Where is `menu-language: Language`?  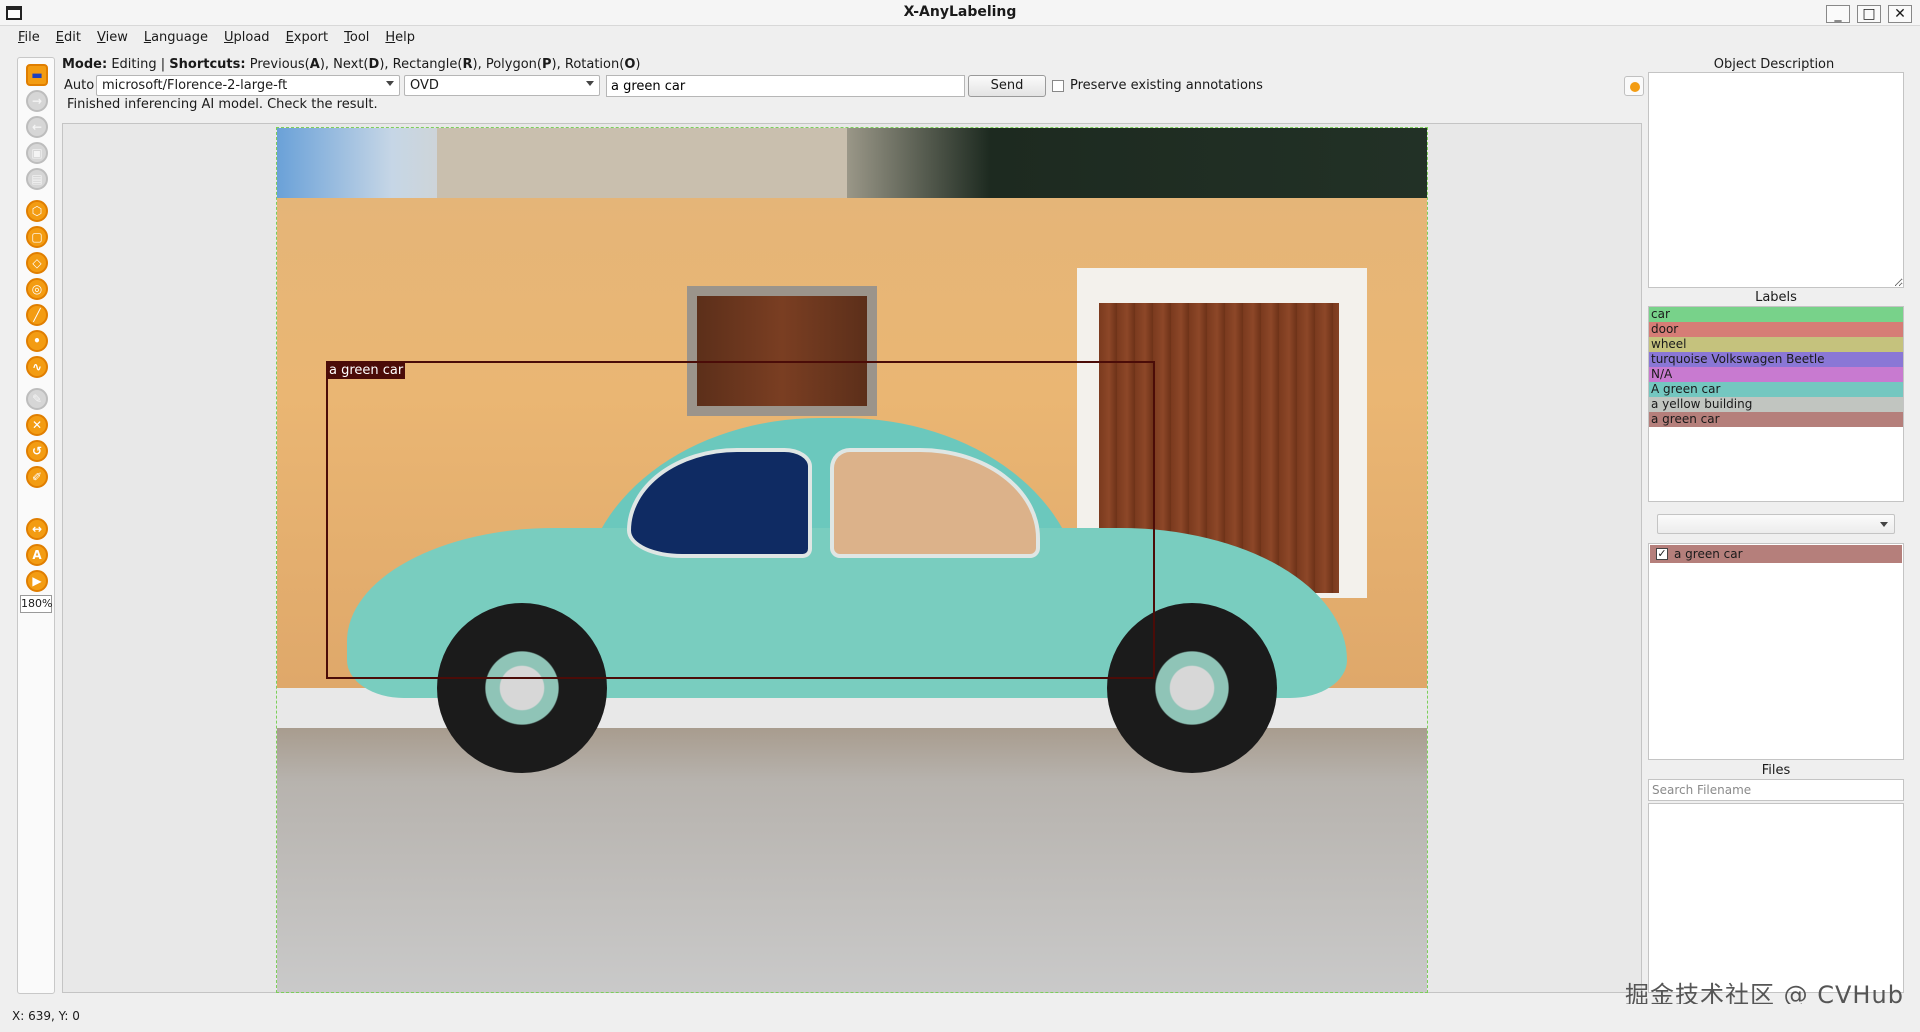 menu-language: Language is located at coordinates (176, 37).